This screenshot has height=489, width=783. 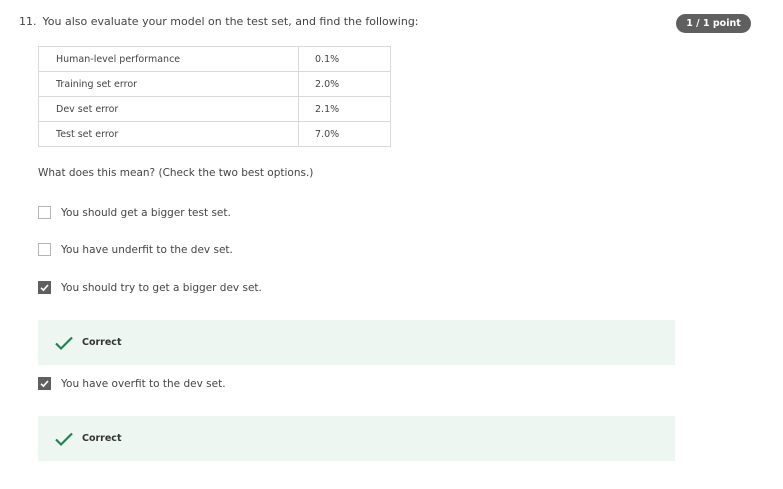 What do you see at coordinates (168, 109) in the screenshot?
I see `metric-cell: Dev set error` at bounding box center [168, 109].